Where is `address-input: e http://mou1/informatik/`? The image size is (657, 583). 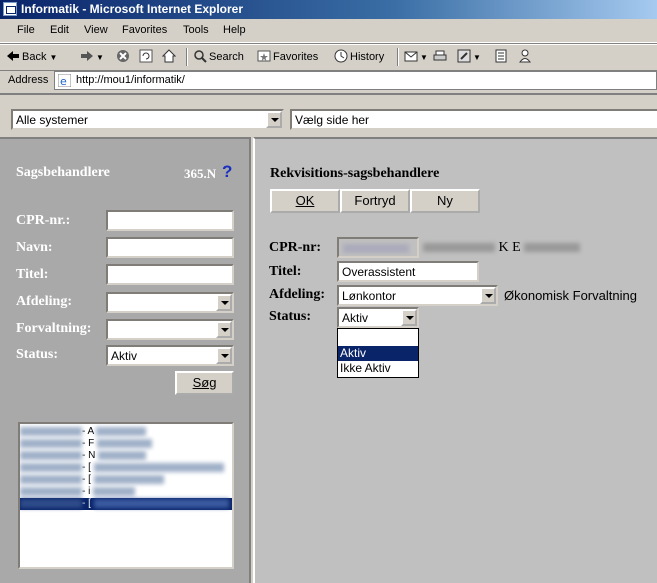
address-input: e http://mou1/informatik/ is located at coordinates (355, 80).